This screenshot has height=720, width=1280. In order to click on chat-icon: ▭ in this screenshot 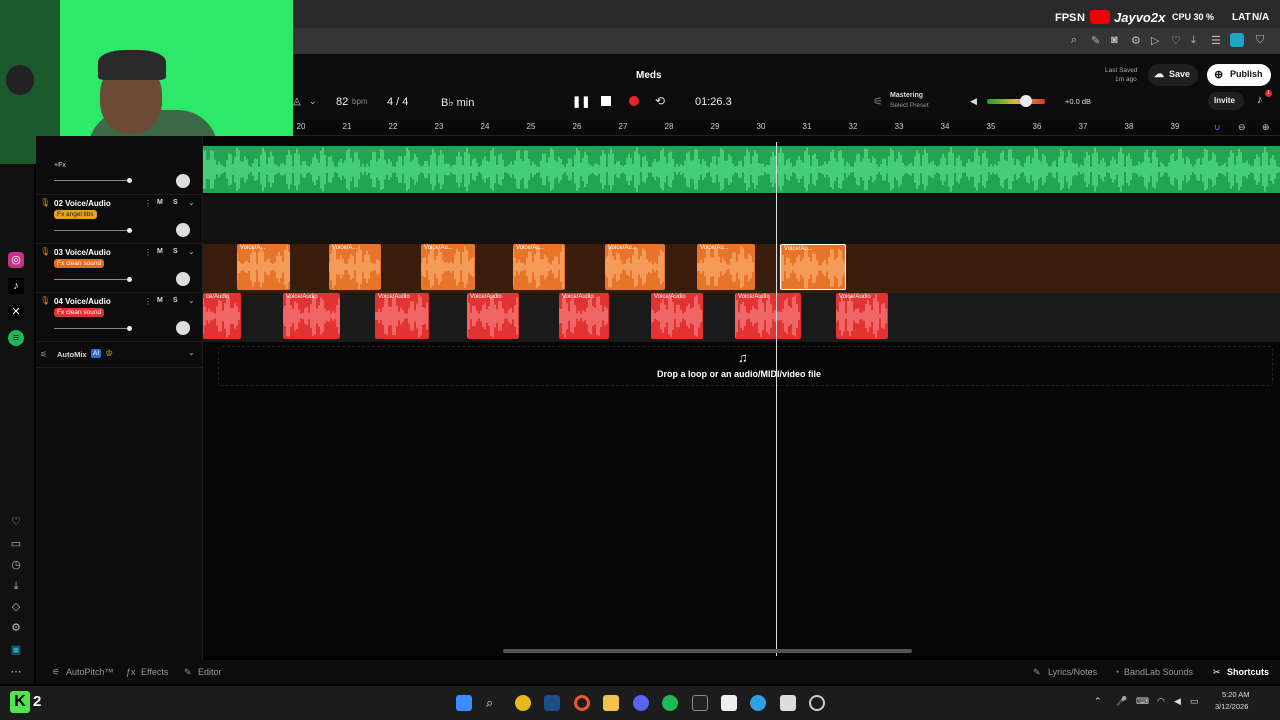, I will do `click(16, 544)`.